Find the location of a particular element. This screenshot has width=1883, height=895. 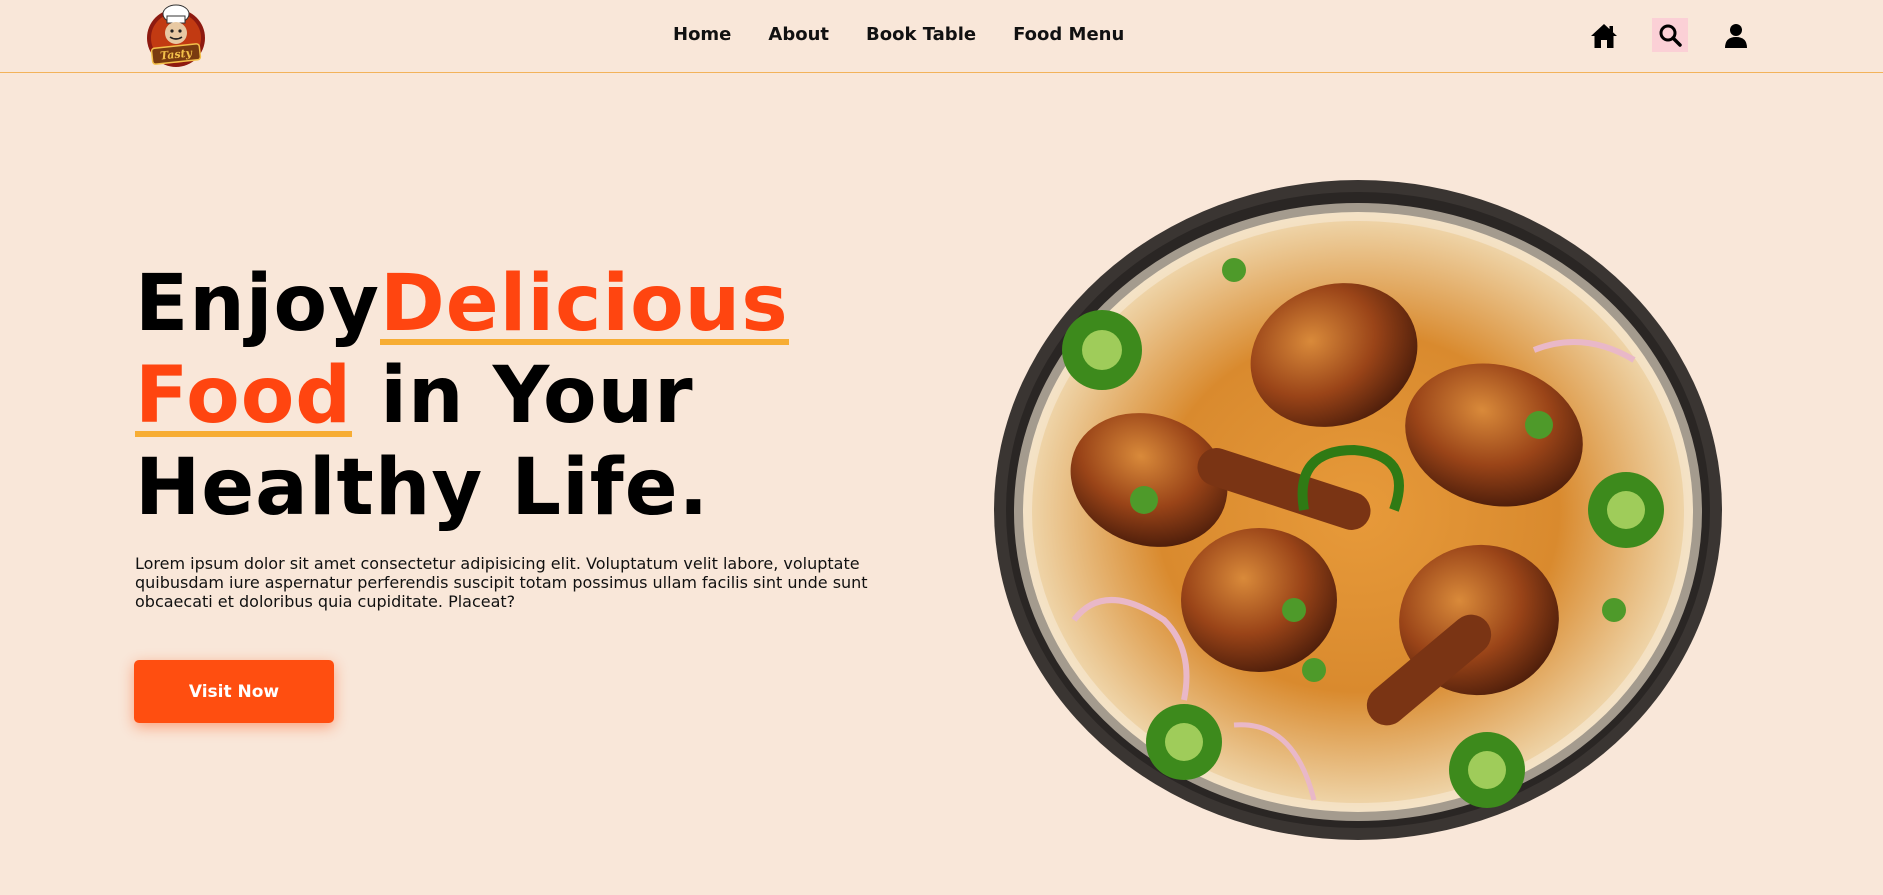

hero-title-line-1: EnjoyDelicious is located at coordinates (515, 304).